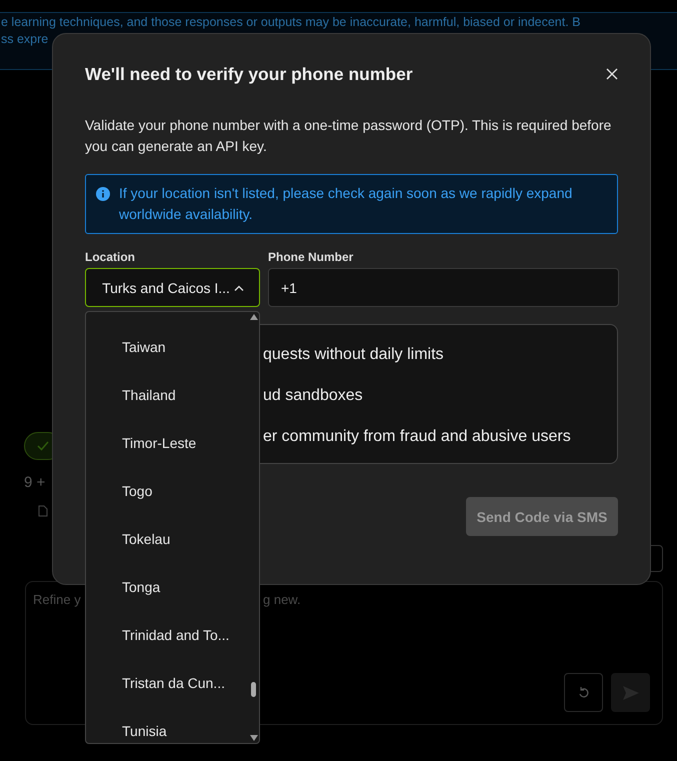 The width and height of the screenshot is (677, 761). I want to click on notice-text: If your location isn't listed, please check again soon as we rapidly expand worldwide availability., so click(346, 204).